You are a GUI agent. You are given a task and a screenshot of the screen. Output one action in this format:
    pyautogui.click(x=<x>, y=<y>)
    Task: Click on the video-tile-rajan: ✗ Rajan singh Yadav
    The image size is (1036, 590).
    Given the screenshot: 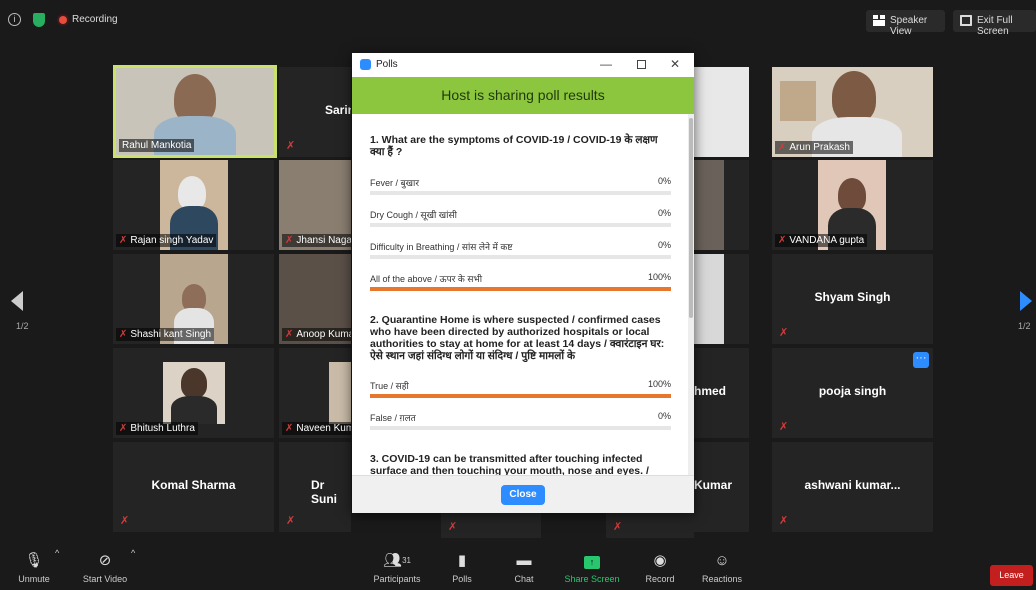 What is the action you would take?
    pyautogui.click(x=193, y=205)
    